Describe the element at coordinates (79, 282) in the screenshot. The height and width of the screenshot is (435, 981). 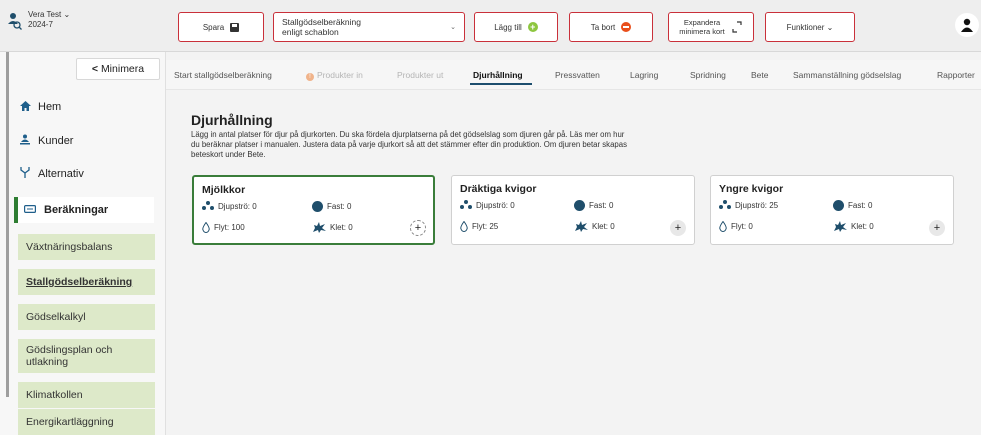
I see `sidebar-subitem-label: Stallgödselberäkning` at that location.